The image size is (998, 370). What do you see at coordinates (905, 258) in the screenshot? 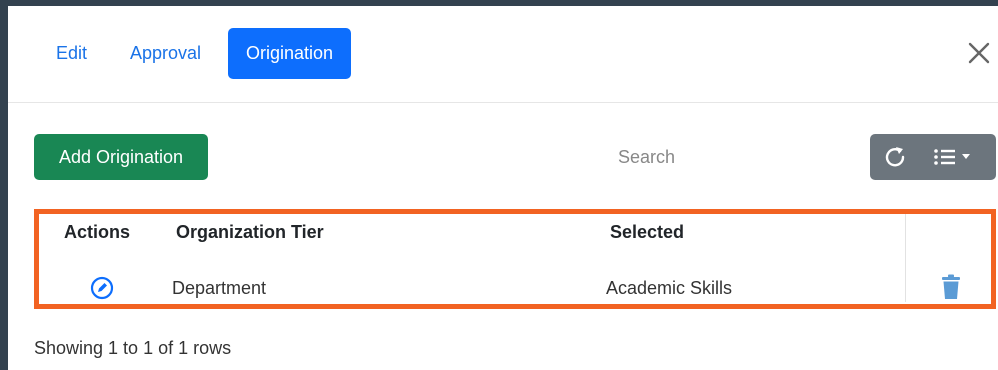
I see `column-divider` at bounding box center [905, 258].